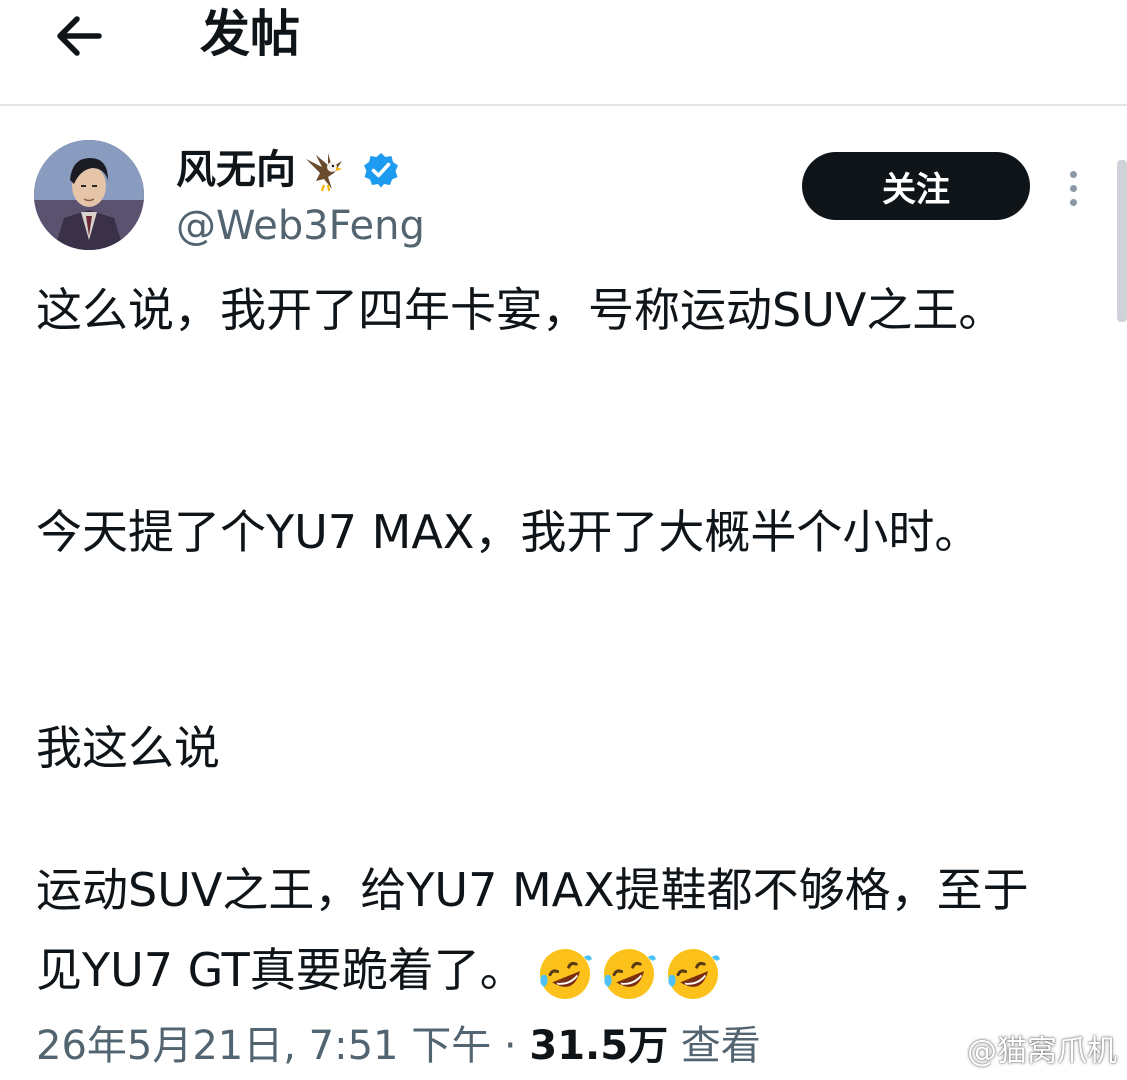 The image size is (1127, 1080). Describe the element at coordinates (381, 170) in the screenshot. I see `verified-badge-icon` at that location.